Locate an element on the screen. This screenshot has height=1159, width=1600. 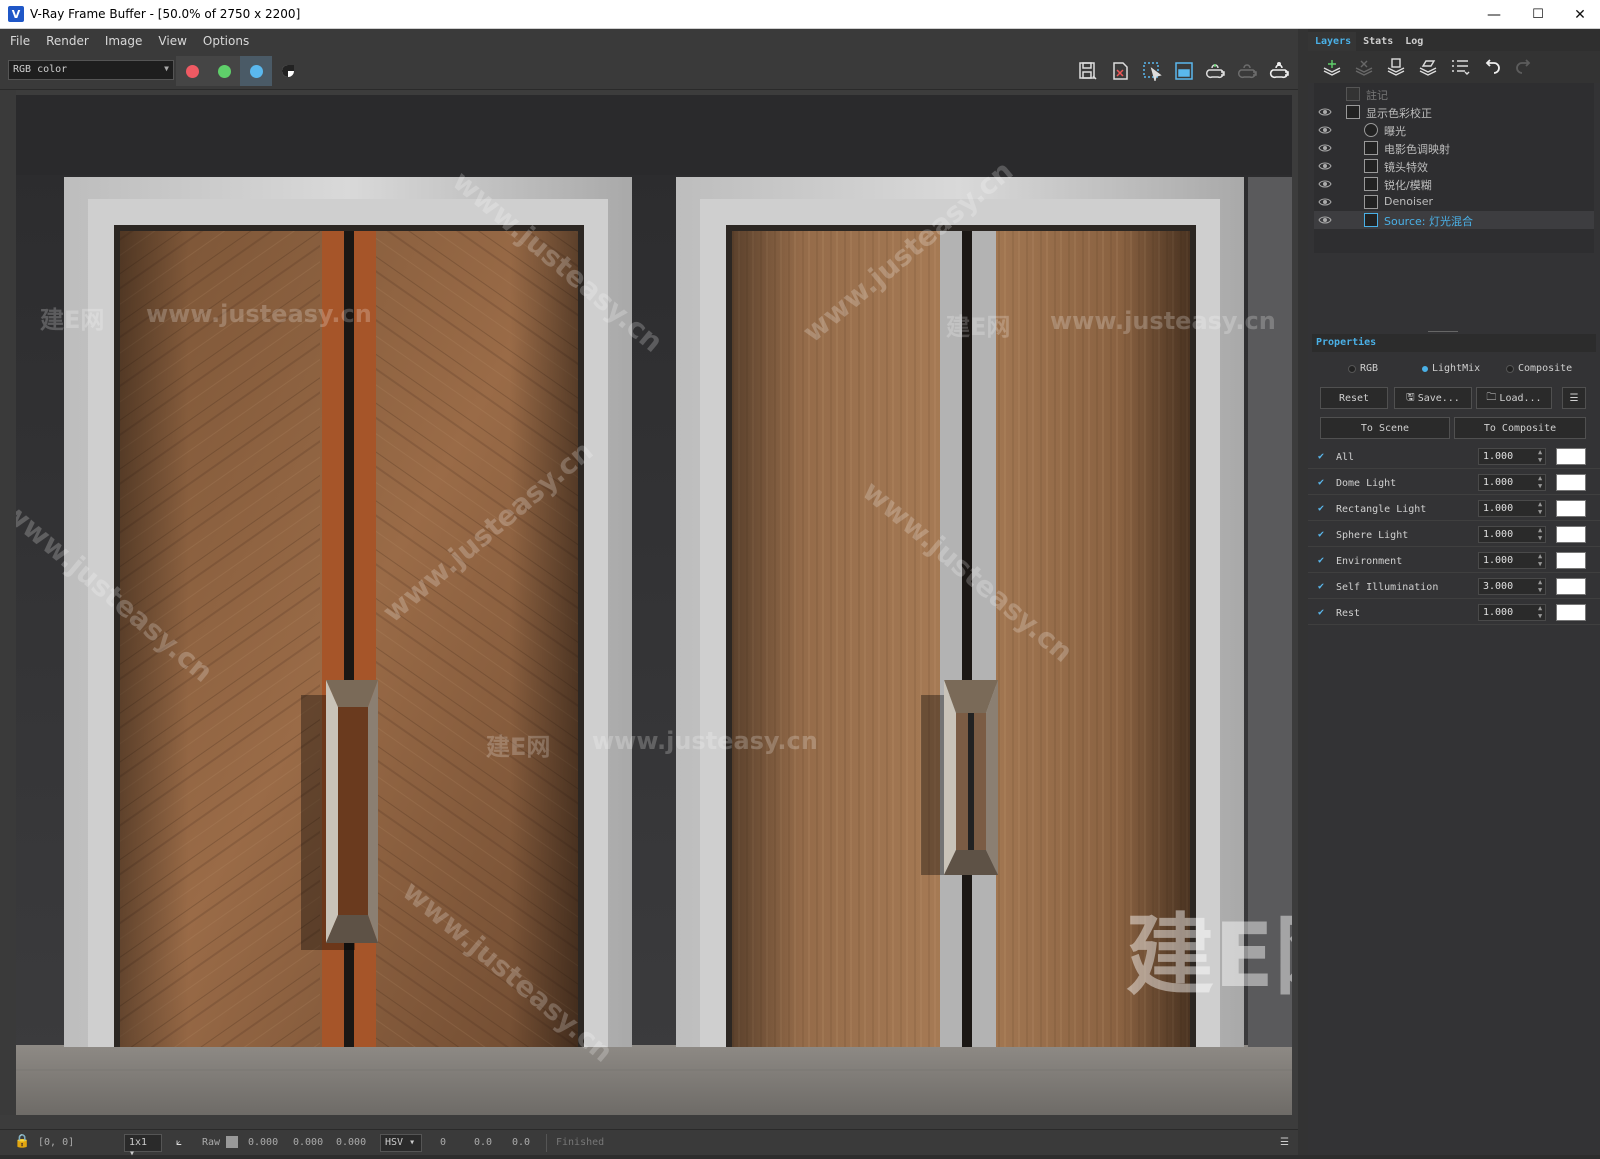
properties-header: Properties is located at coordinates (1454, 343).